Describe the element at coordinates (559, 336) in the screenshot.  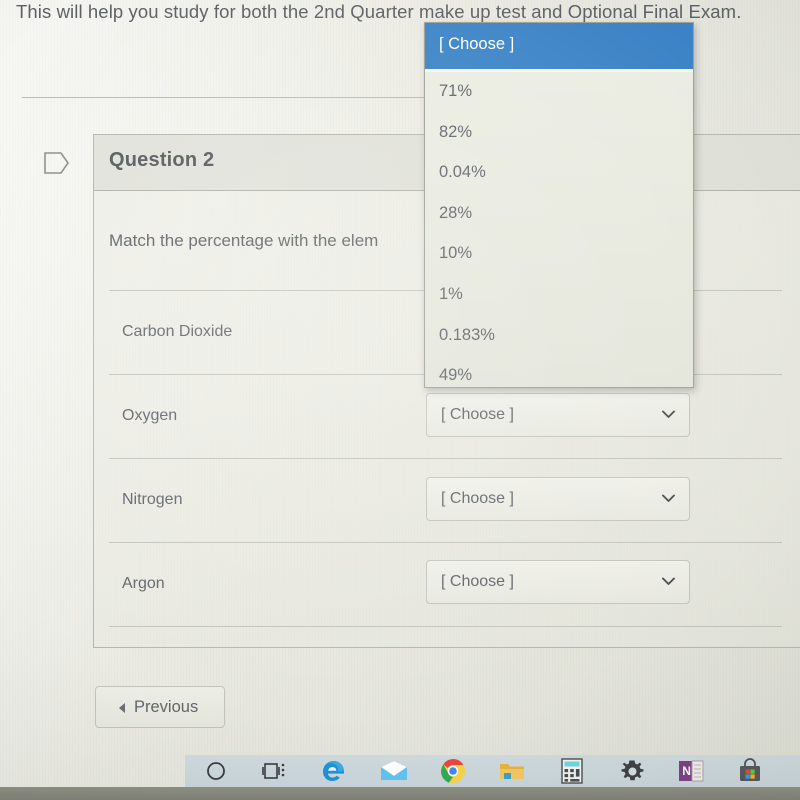
I see `dropdown-option: 0.183%` at that location.